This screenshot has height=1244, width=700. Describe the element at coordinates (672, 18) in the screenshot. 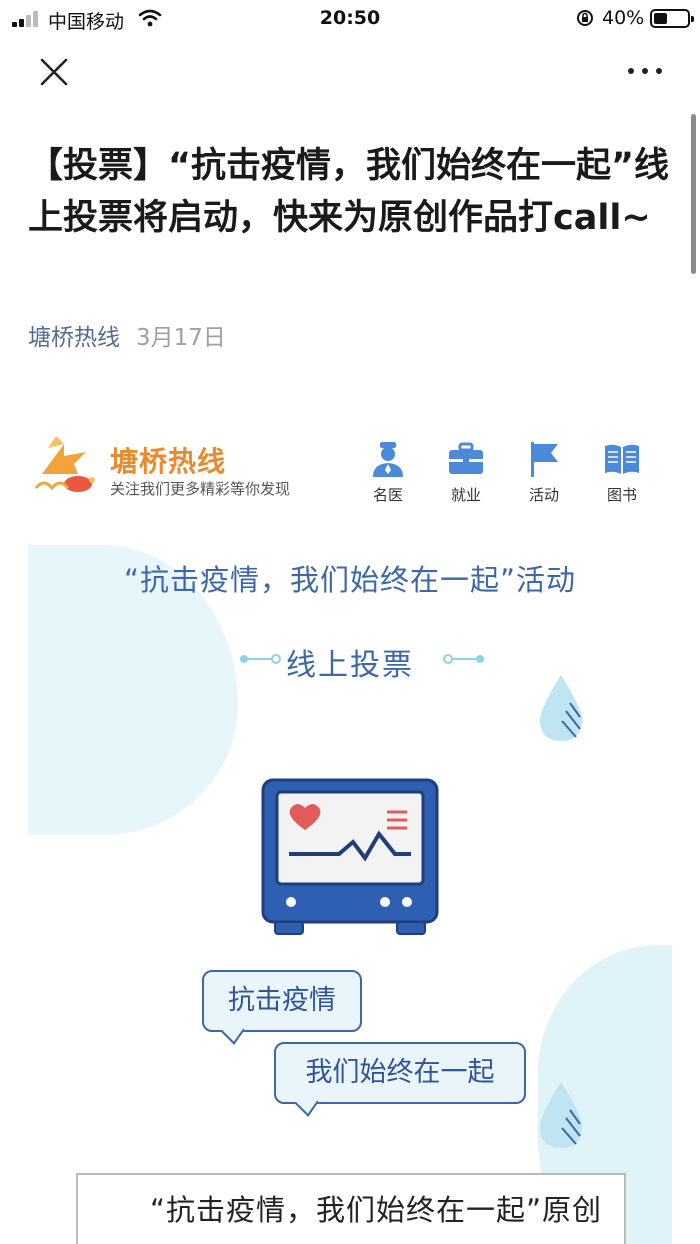

I see `battery-icon` at that location.